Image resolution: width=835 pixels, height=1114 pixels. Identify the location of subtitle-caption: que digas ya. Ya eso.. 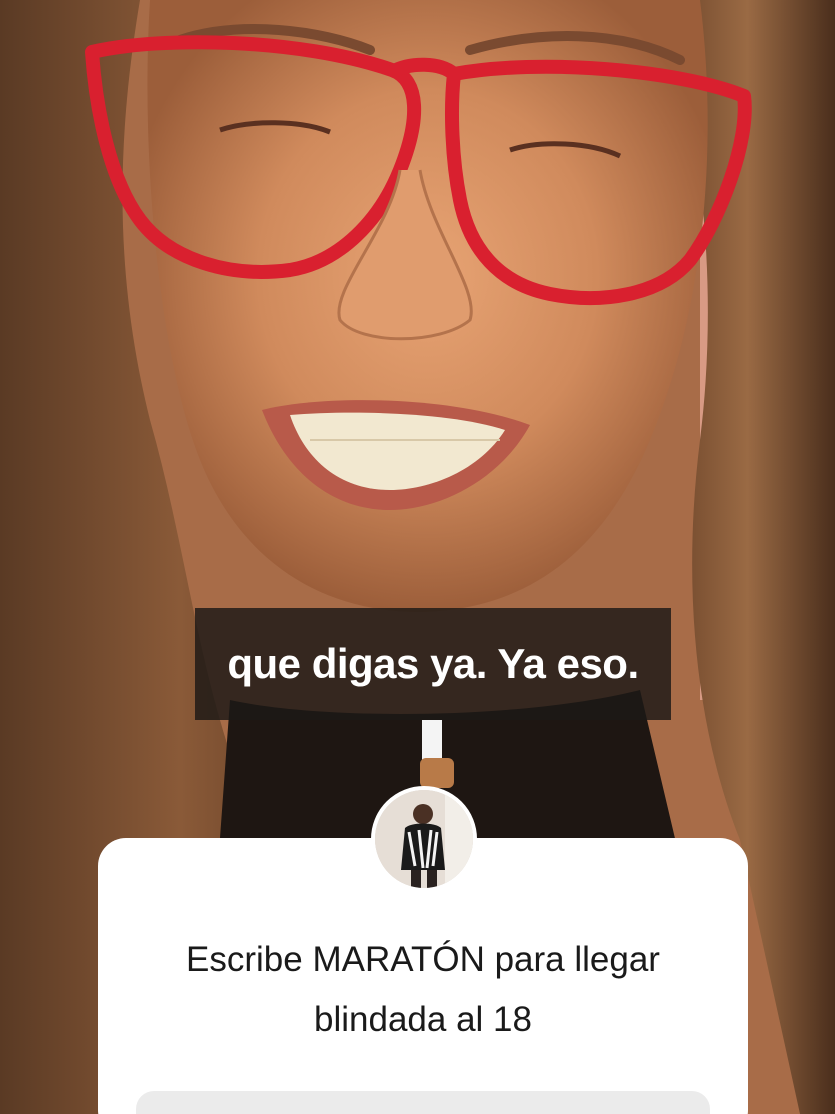
(433, 664).